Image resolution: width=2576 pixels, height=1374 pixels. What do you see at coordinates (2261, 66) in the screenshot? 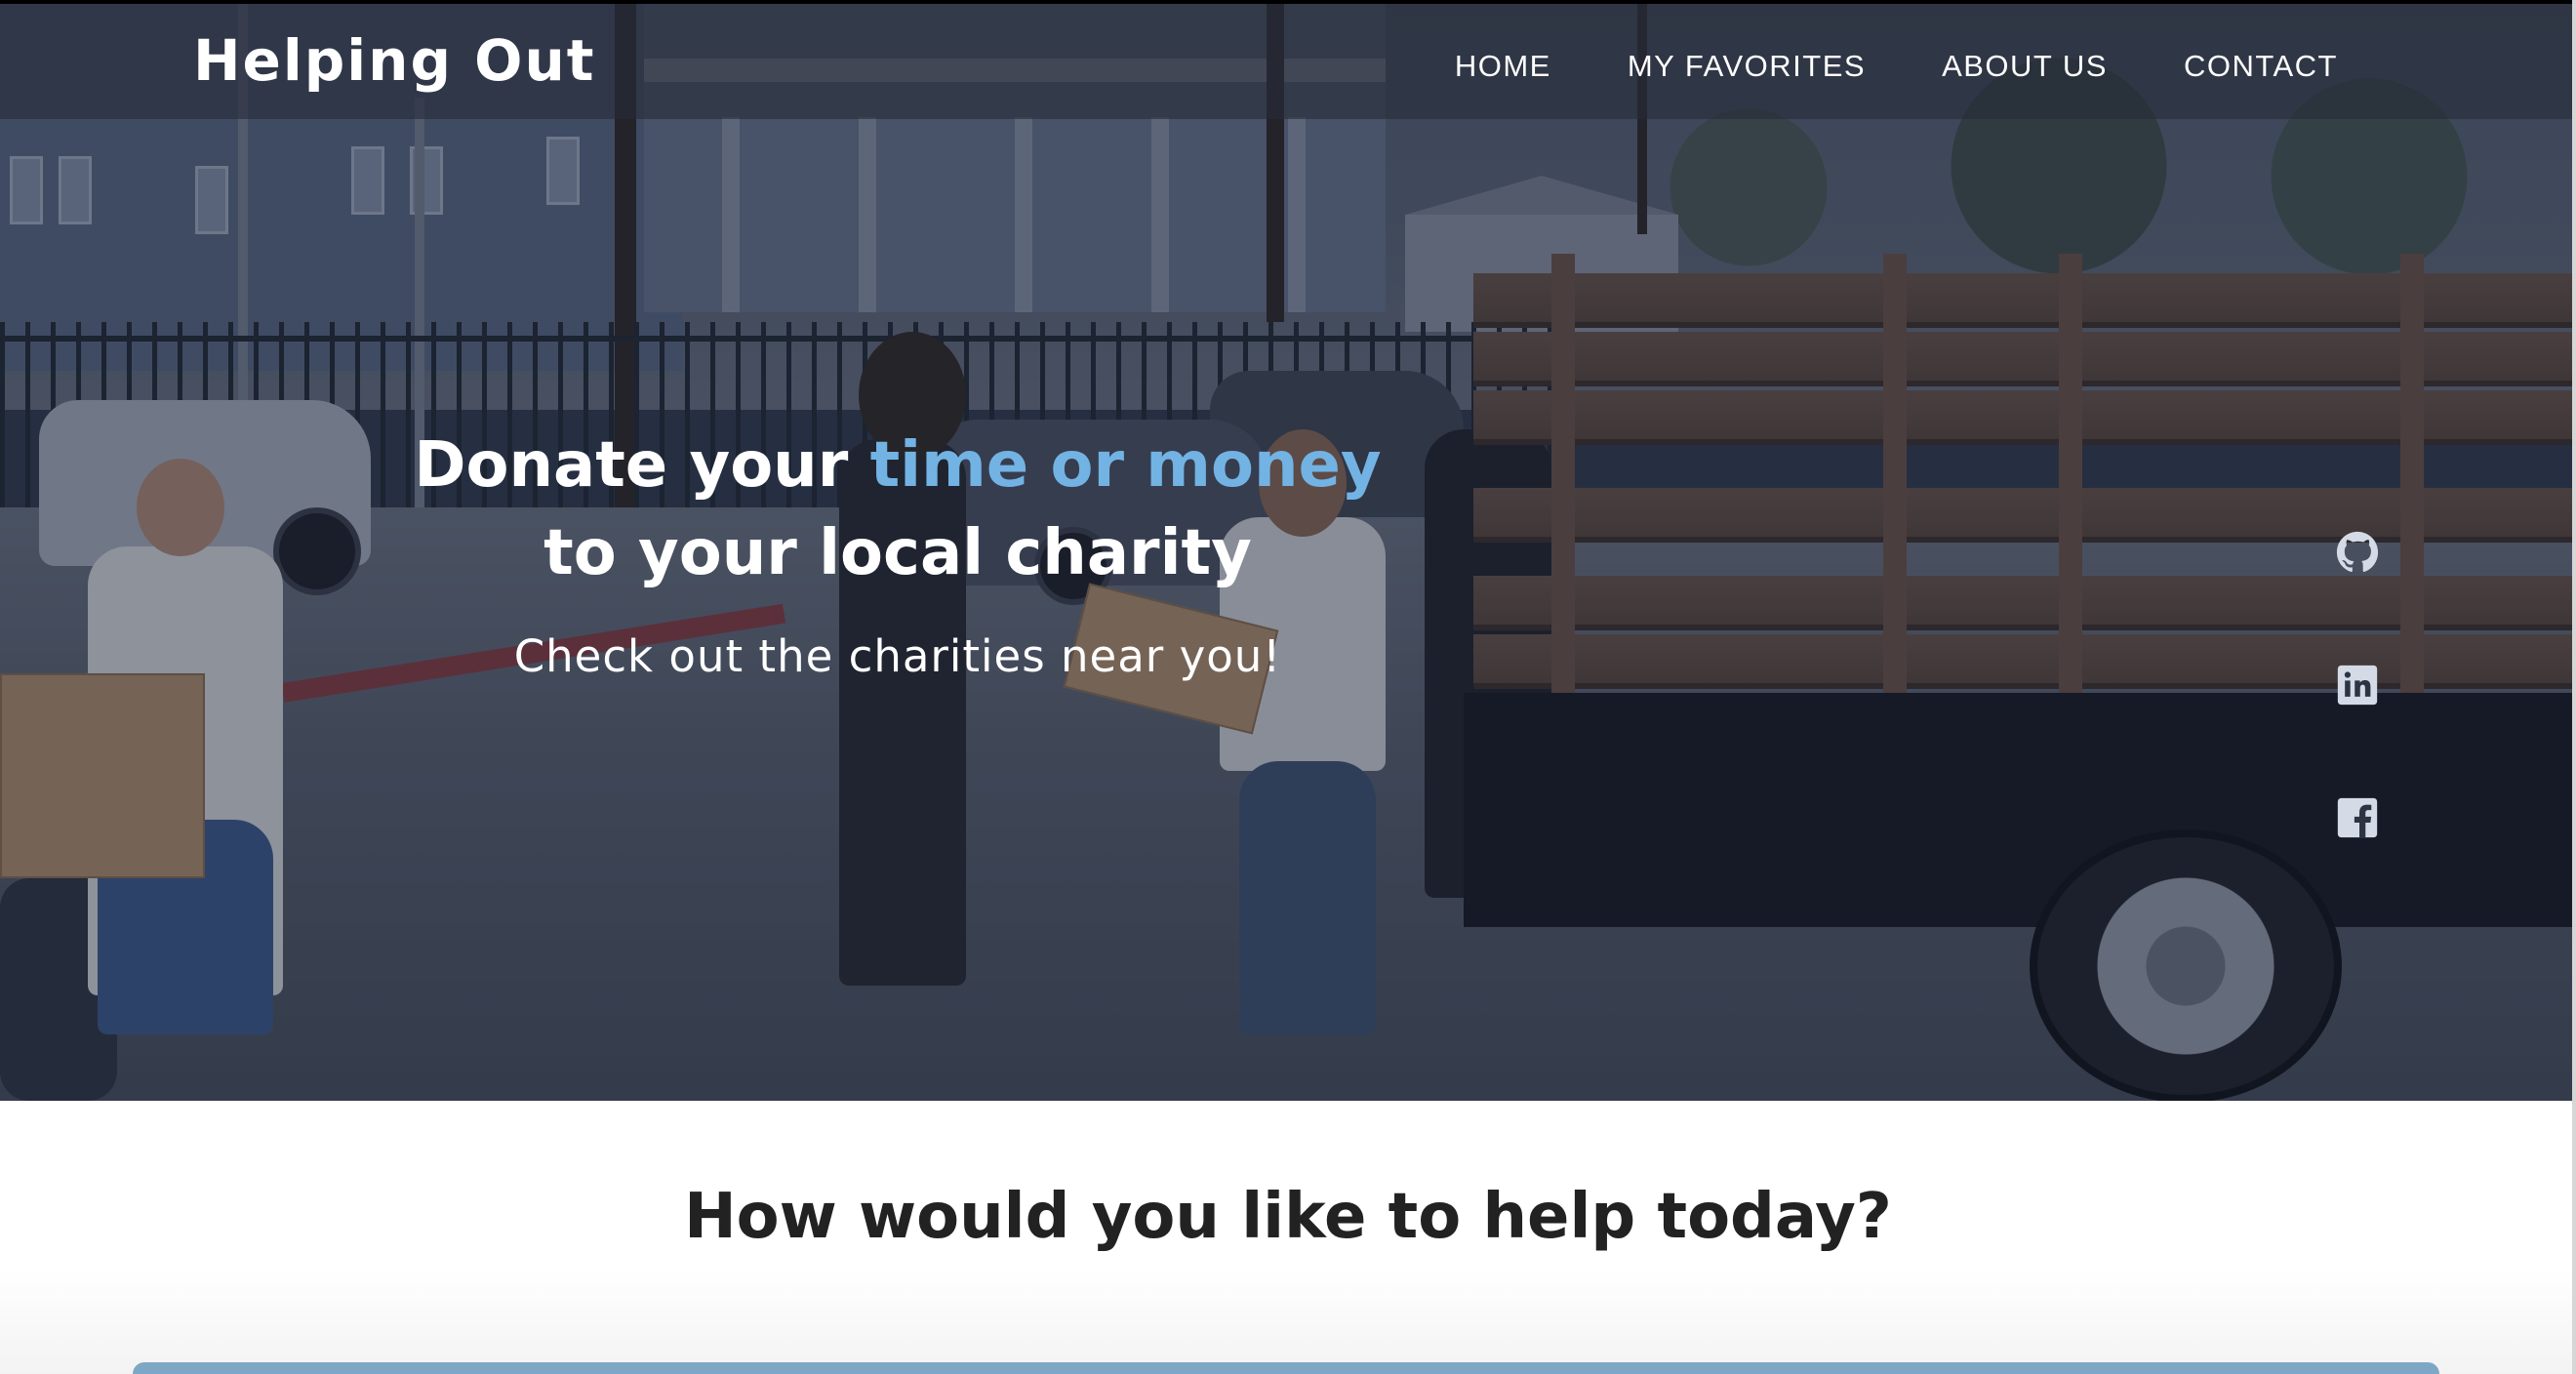
I see `nav-link-contact: CONTACT` at bounding box center [2261, 66].